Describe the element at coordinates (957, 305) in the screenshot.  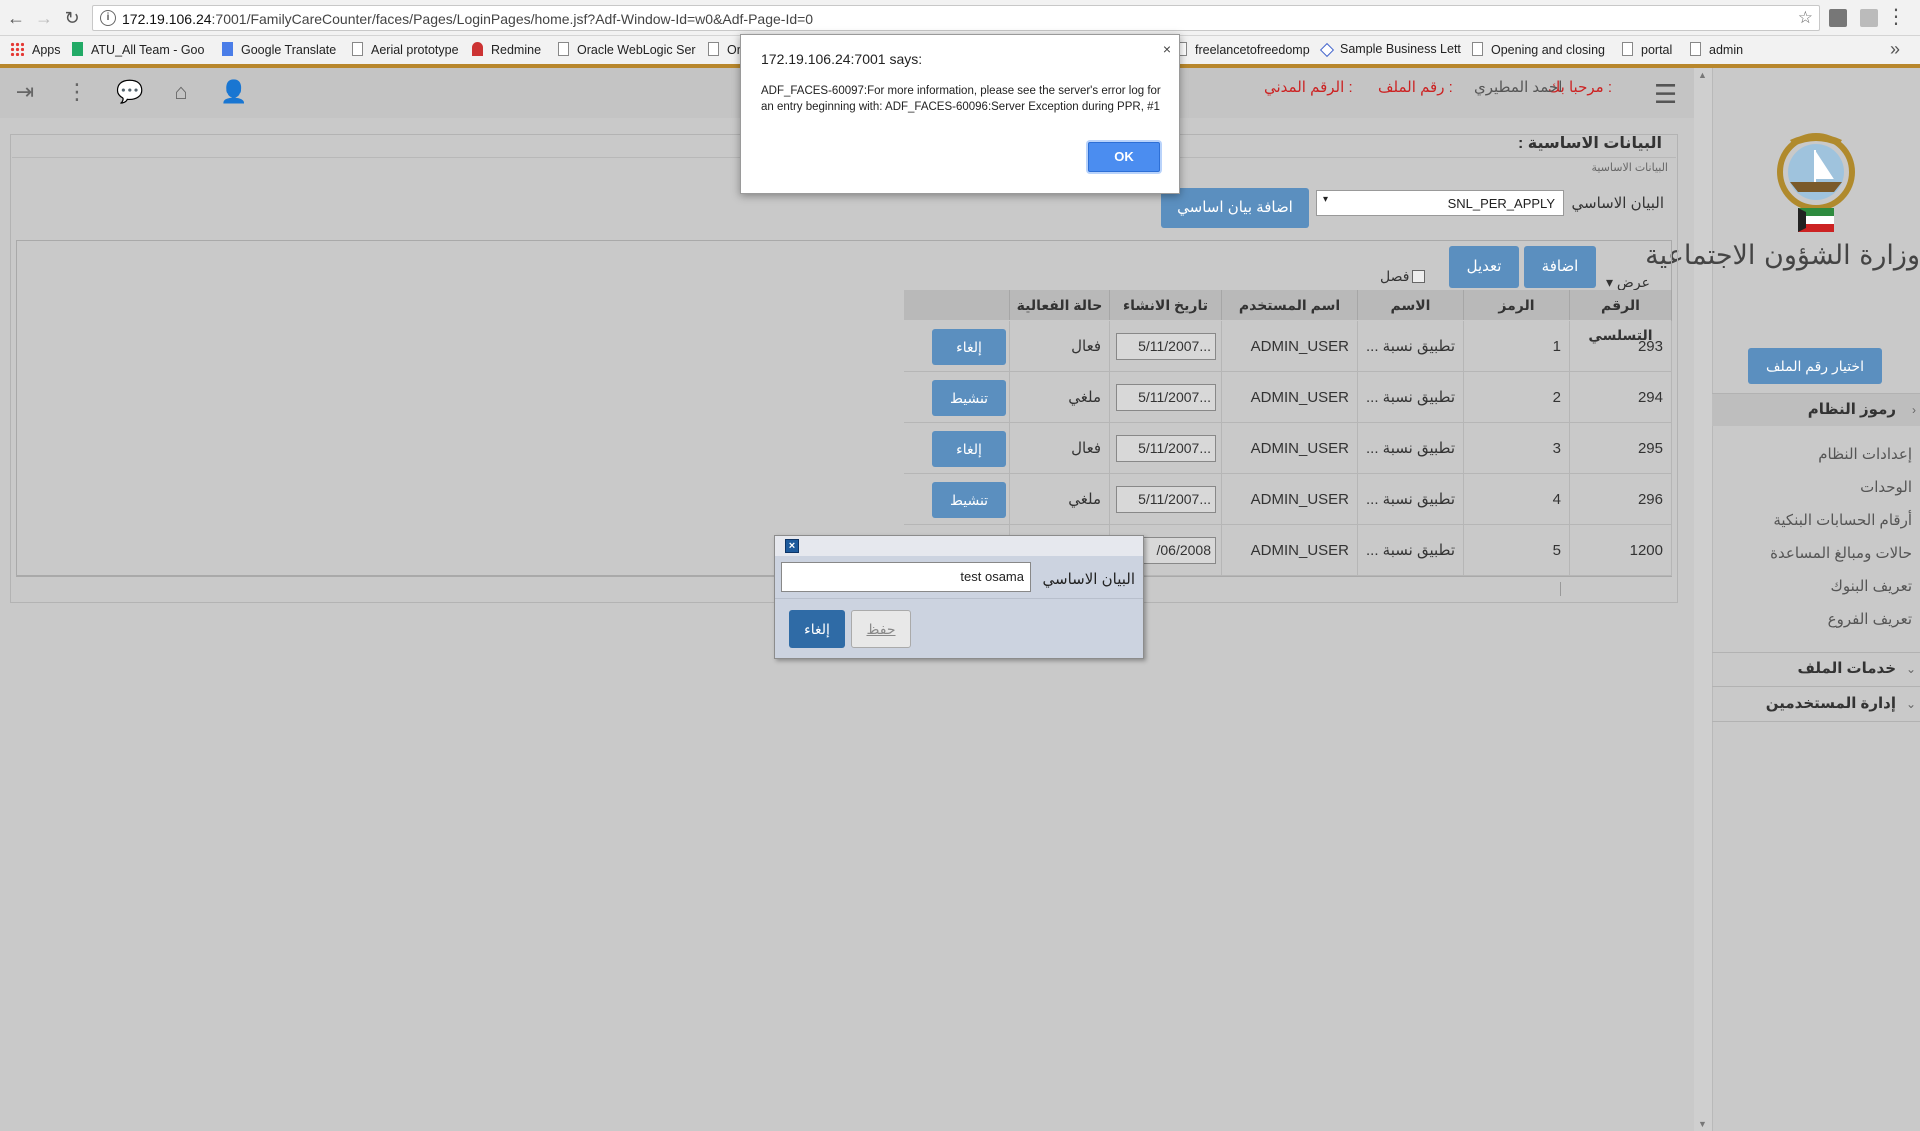
I see `col-header-action` at that location.